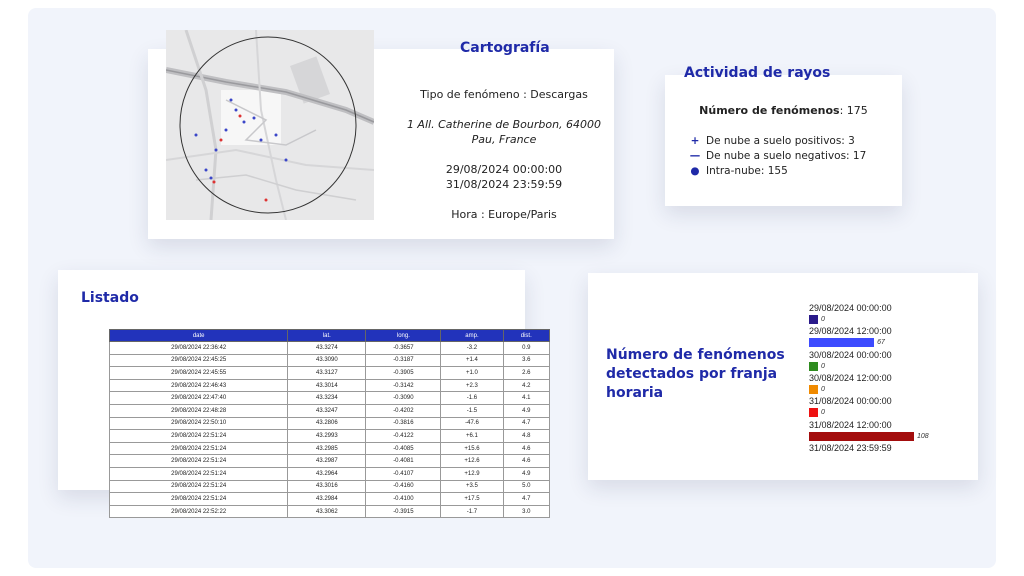 This screenshot has height=576, width=1024. I want to click on legend-label: De nube a suelo negativos: 17, so click(786, 156).